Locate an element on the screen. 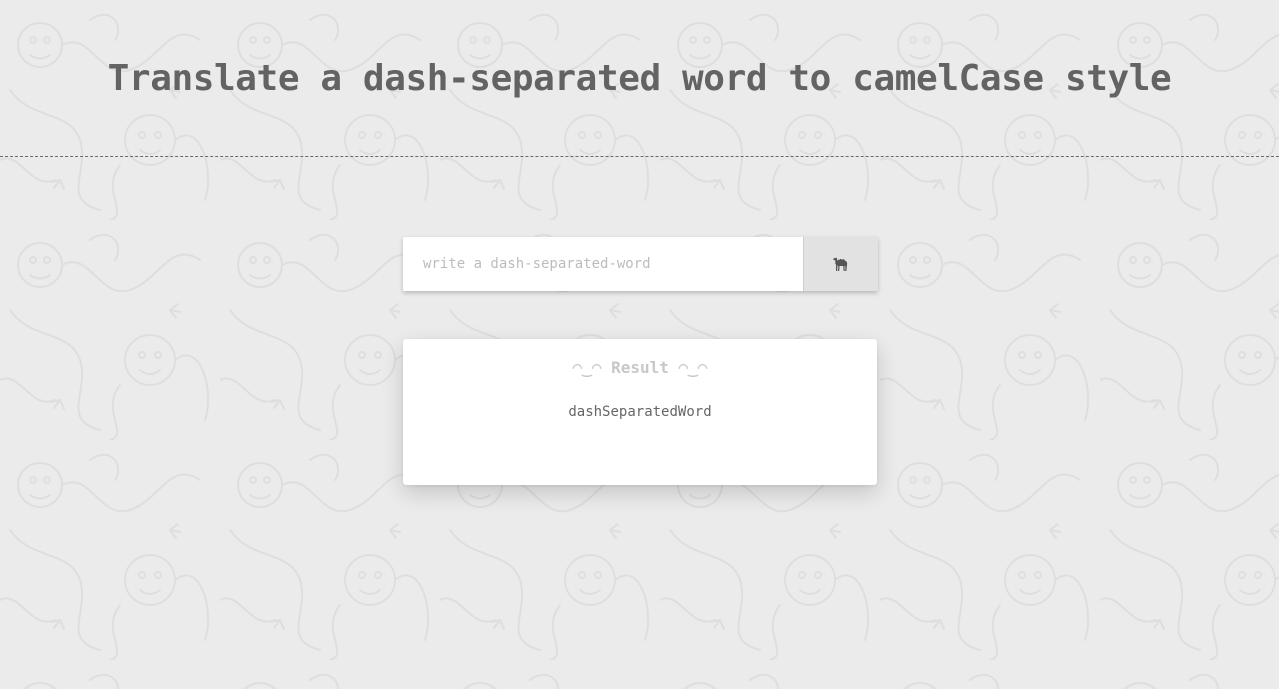  result-value: dashSeparatedWord is located at coordinates (640, 412).